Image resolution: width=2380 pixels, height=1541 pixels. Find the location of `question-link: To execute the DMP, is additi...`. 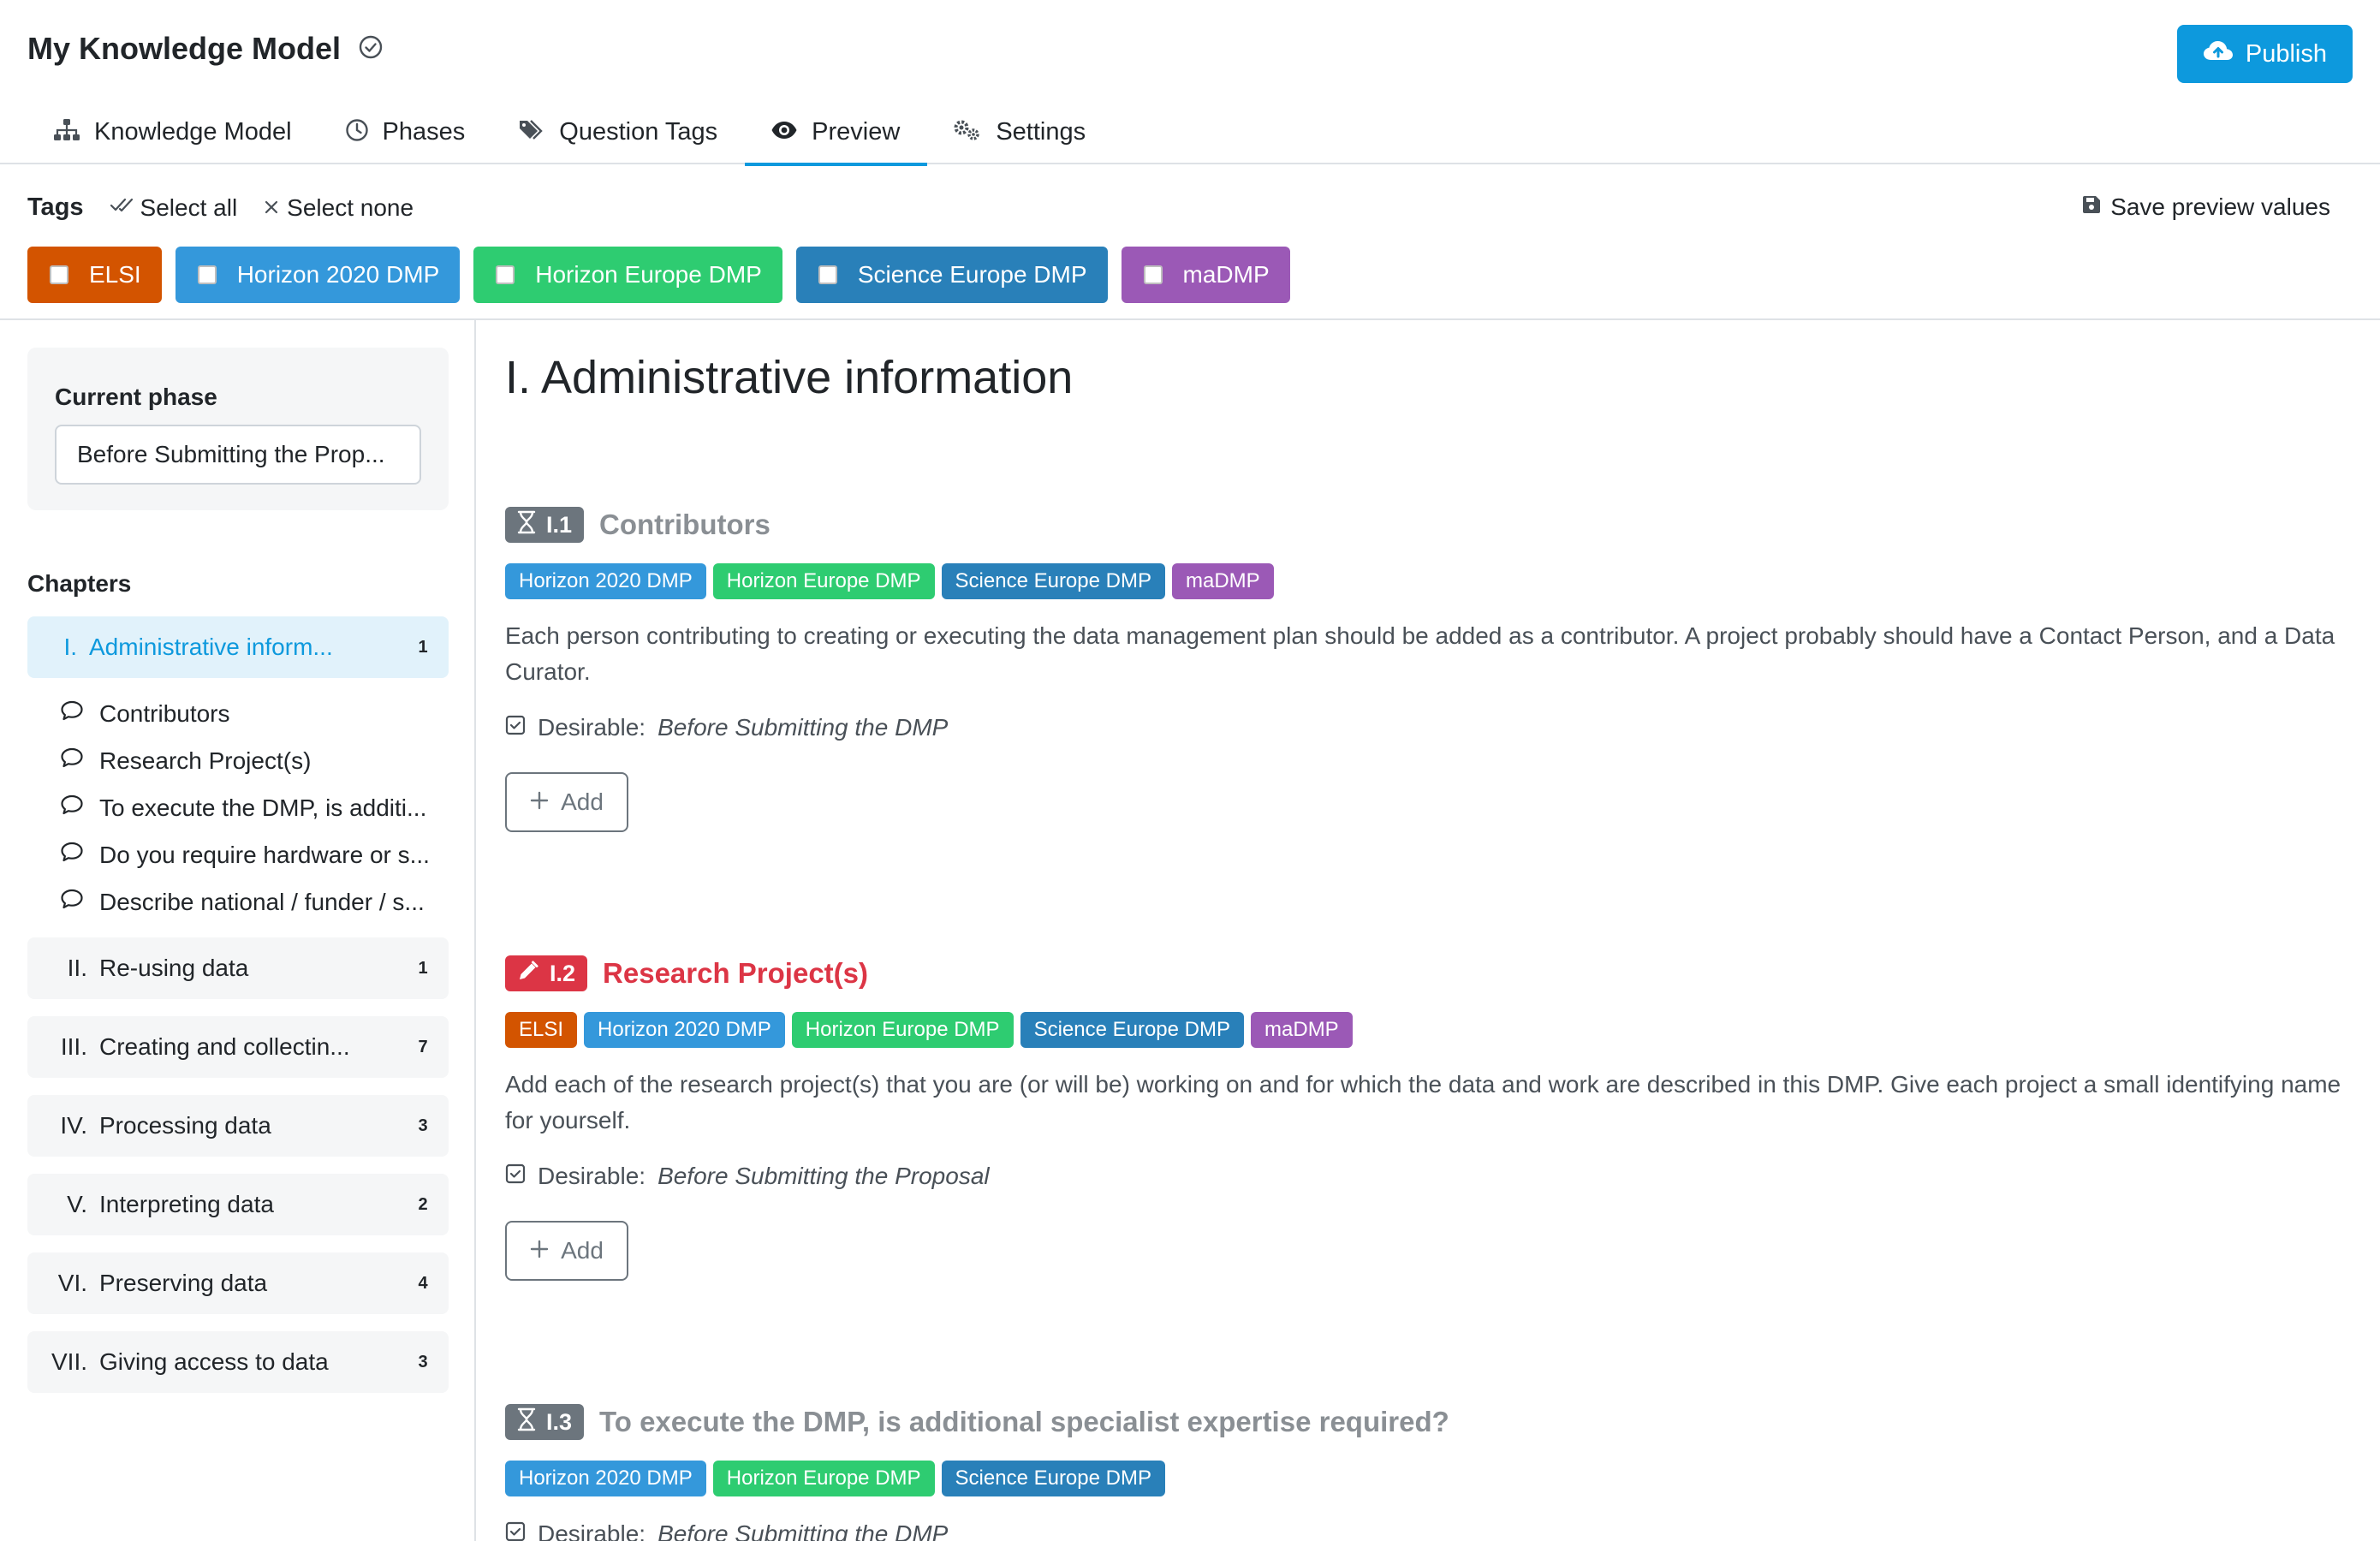

question-link: To execute the DMP, is additi... is located at coordinates (238, 808).